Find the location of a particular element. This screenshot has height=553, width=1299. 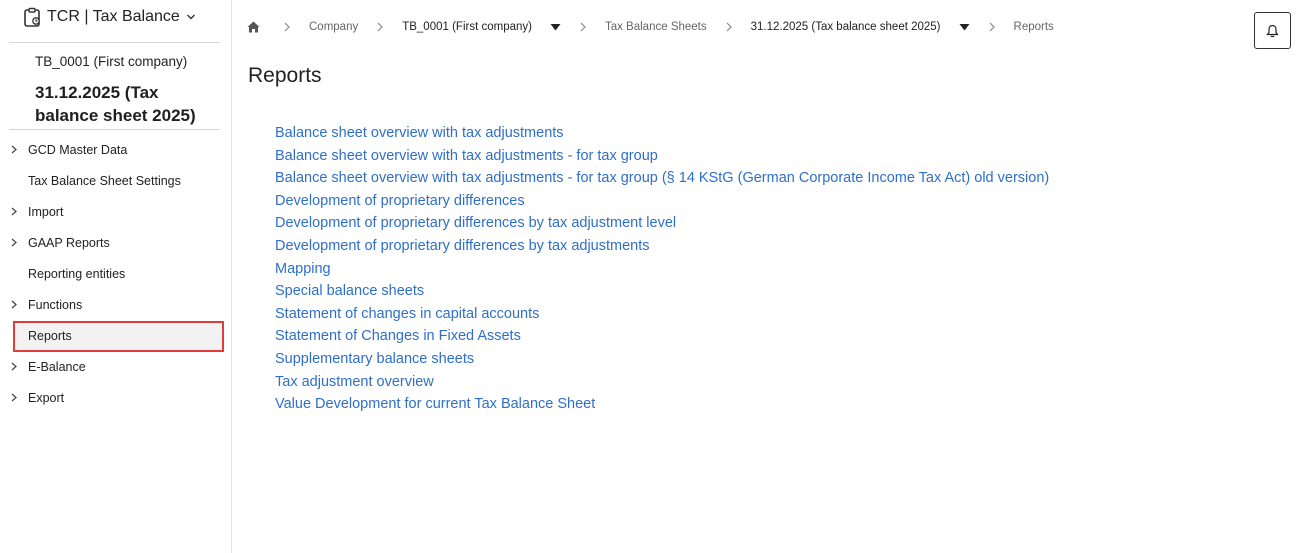

app-switcher: TCR | Tax Balance is located at coordinates (109, 17).